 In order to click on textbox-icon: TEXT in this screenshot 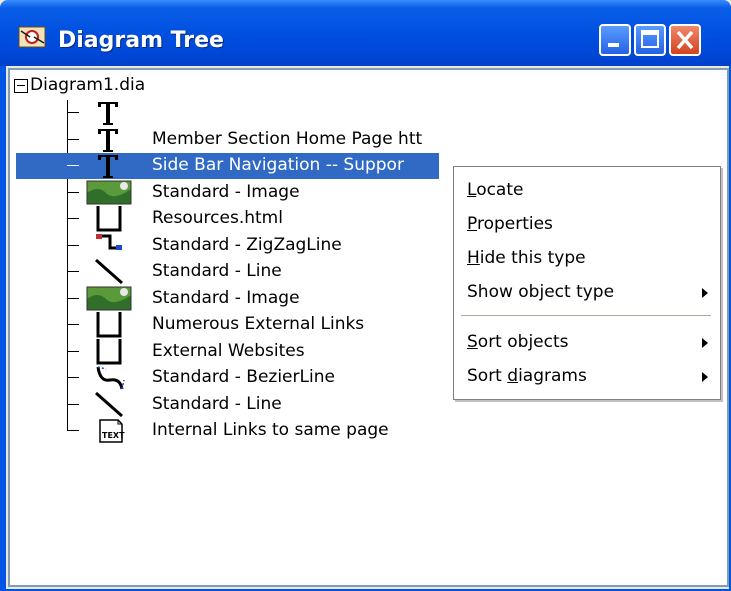, I will do `click(109, 430)`.